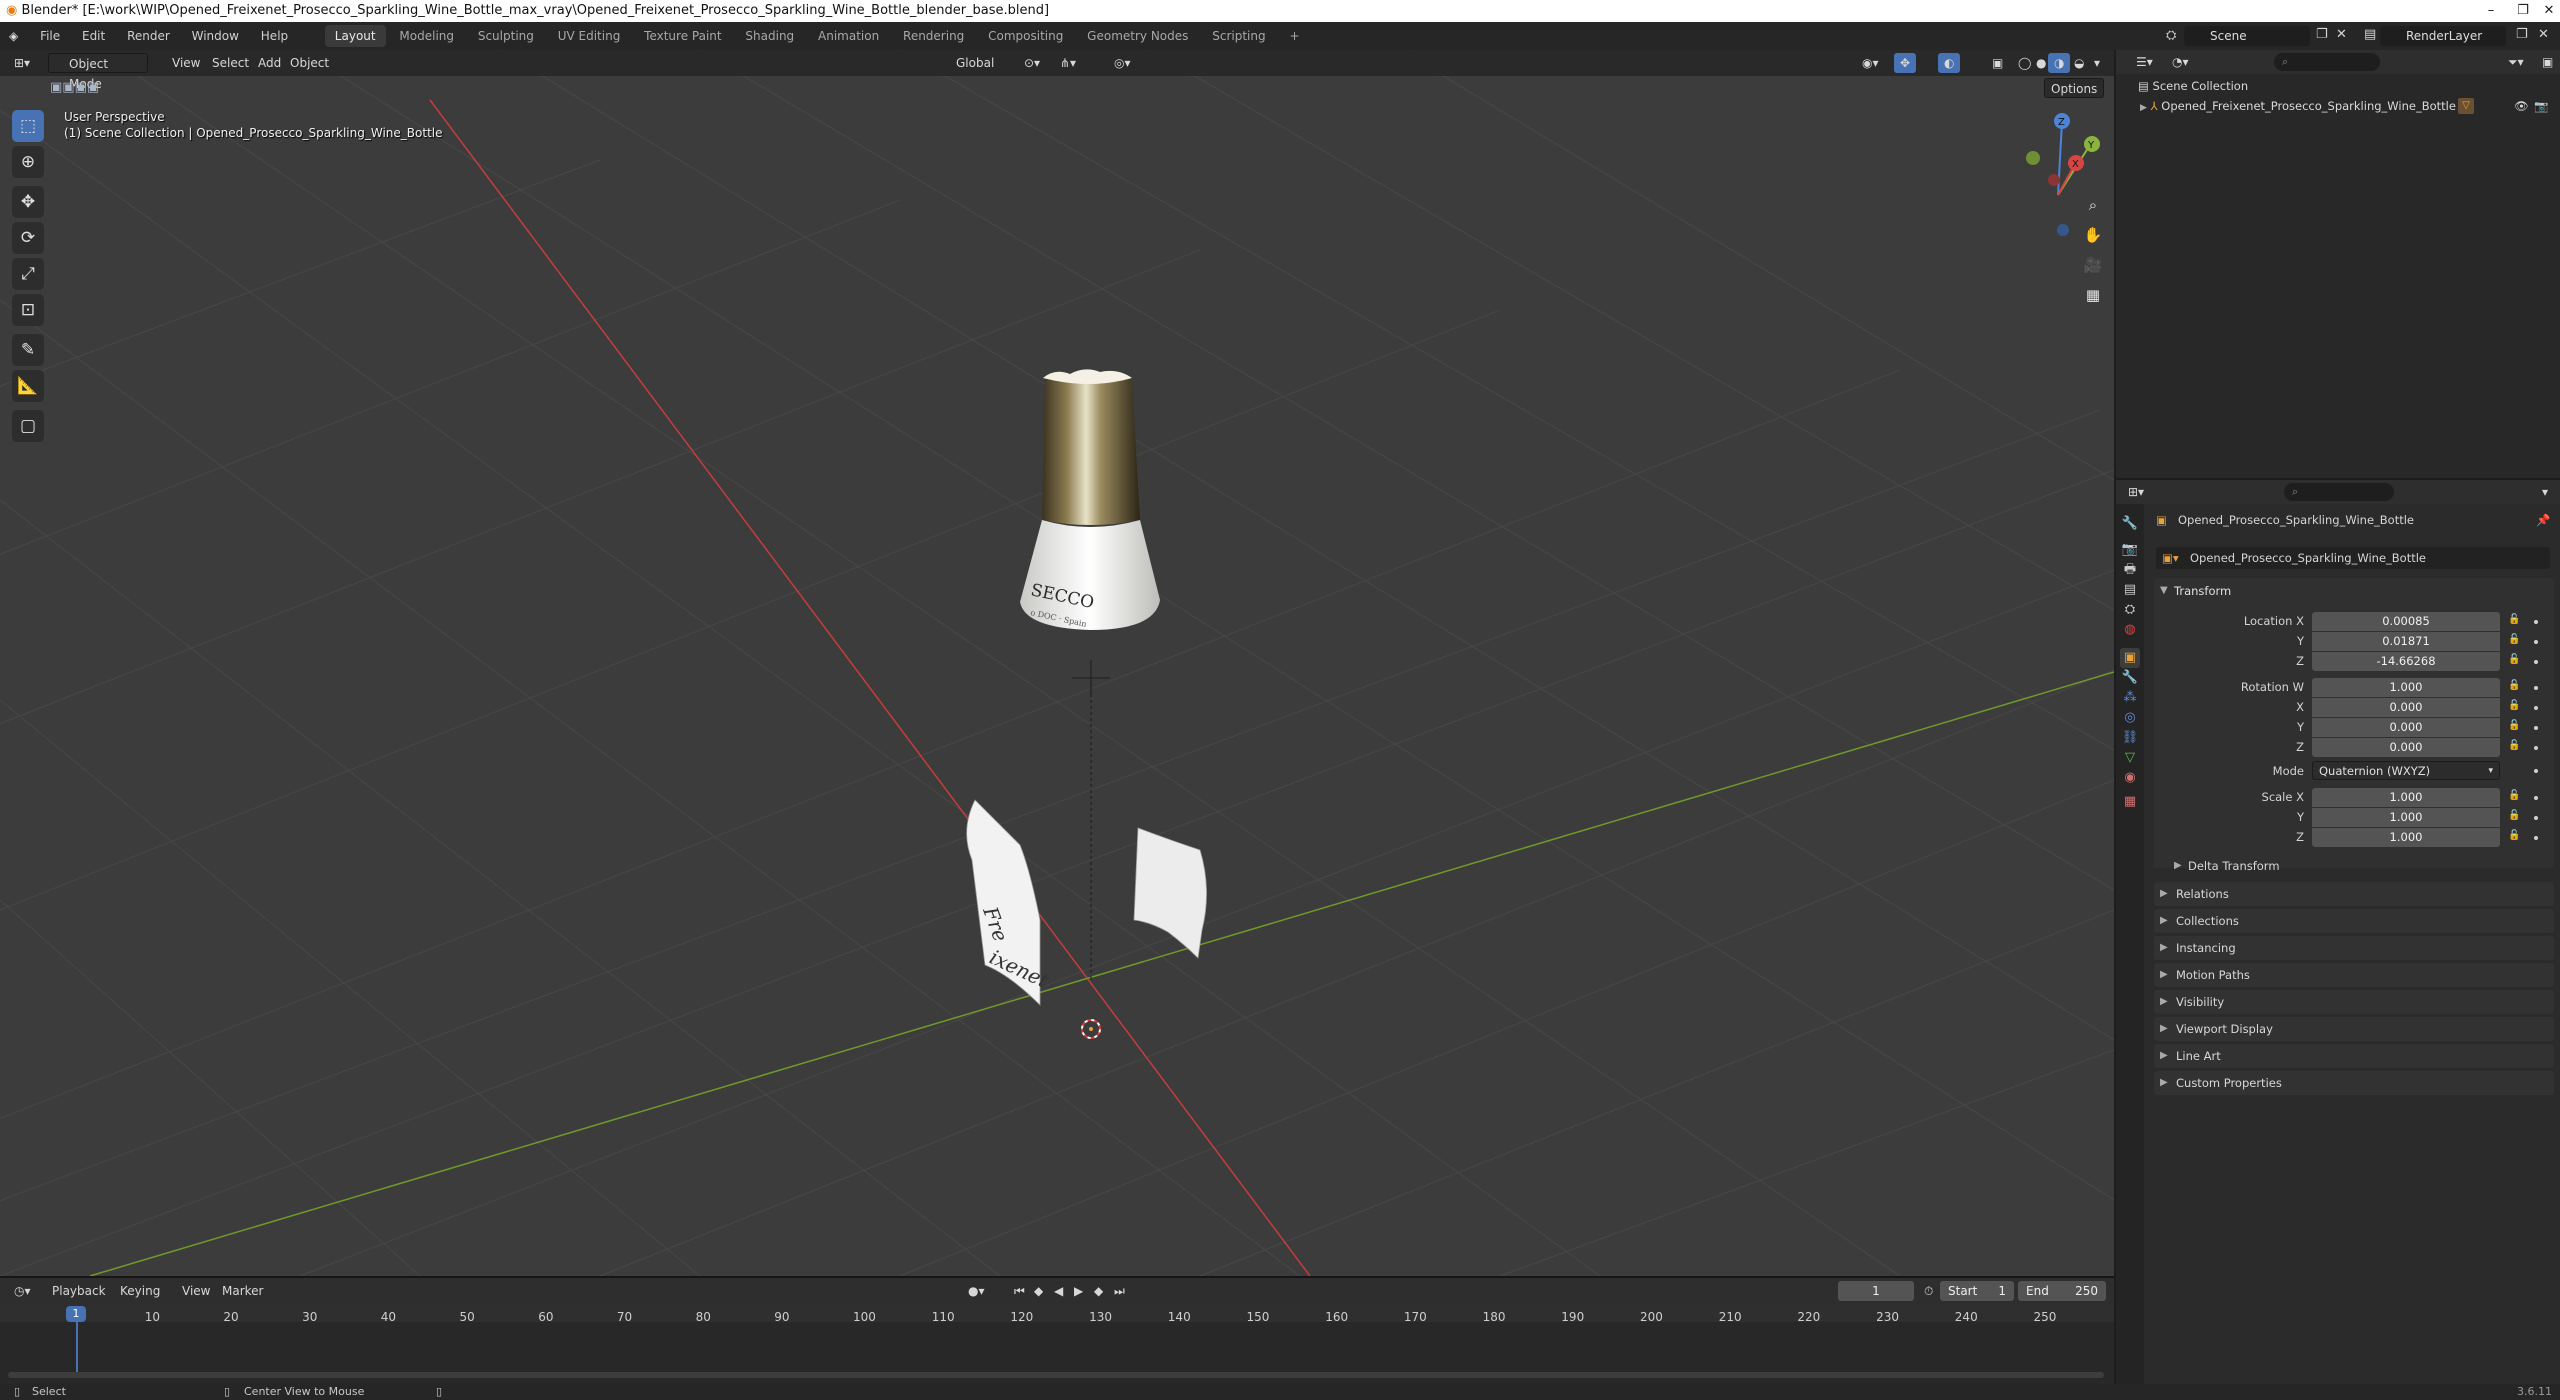 This screenshot has width=2560, height=1400. Describe the element at coordinates (98, 72) in the screenshot. I see `mode-selector: Object Mode` at that location.